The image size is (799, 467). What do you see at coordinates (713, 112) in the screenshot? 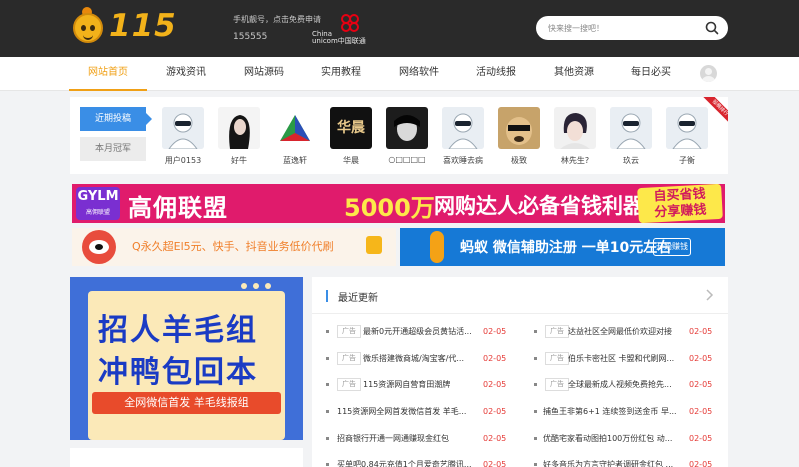
I see `ranking-ribbon: 投稿排行` at bounding box center [713, 112].